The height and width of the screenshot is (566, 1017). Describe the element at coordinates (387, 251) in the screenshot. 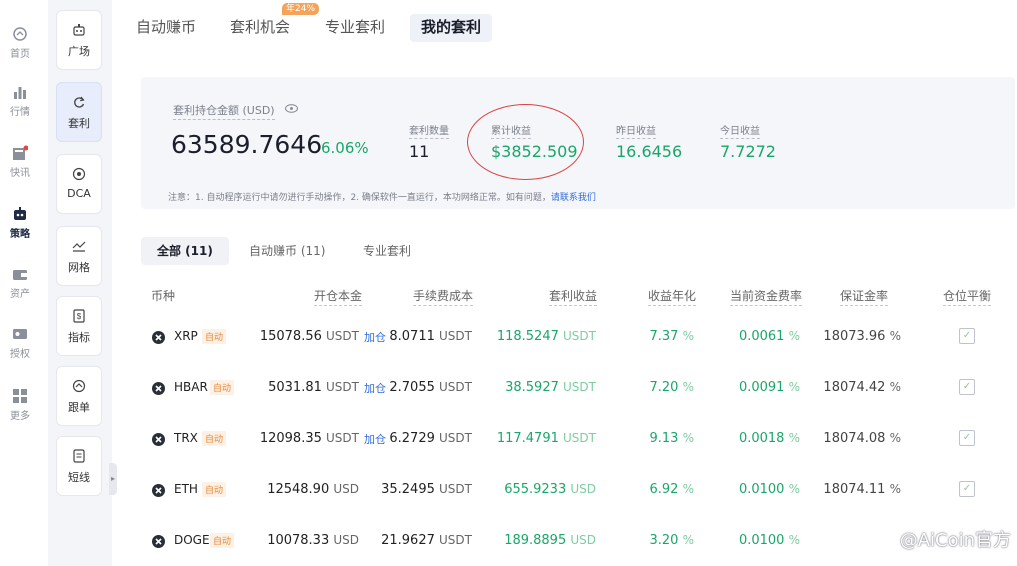

I see `filter-pro-arbitrage: 专业套利` at that location.